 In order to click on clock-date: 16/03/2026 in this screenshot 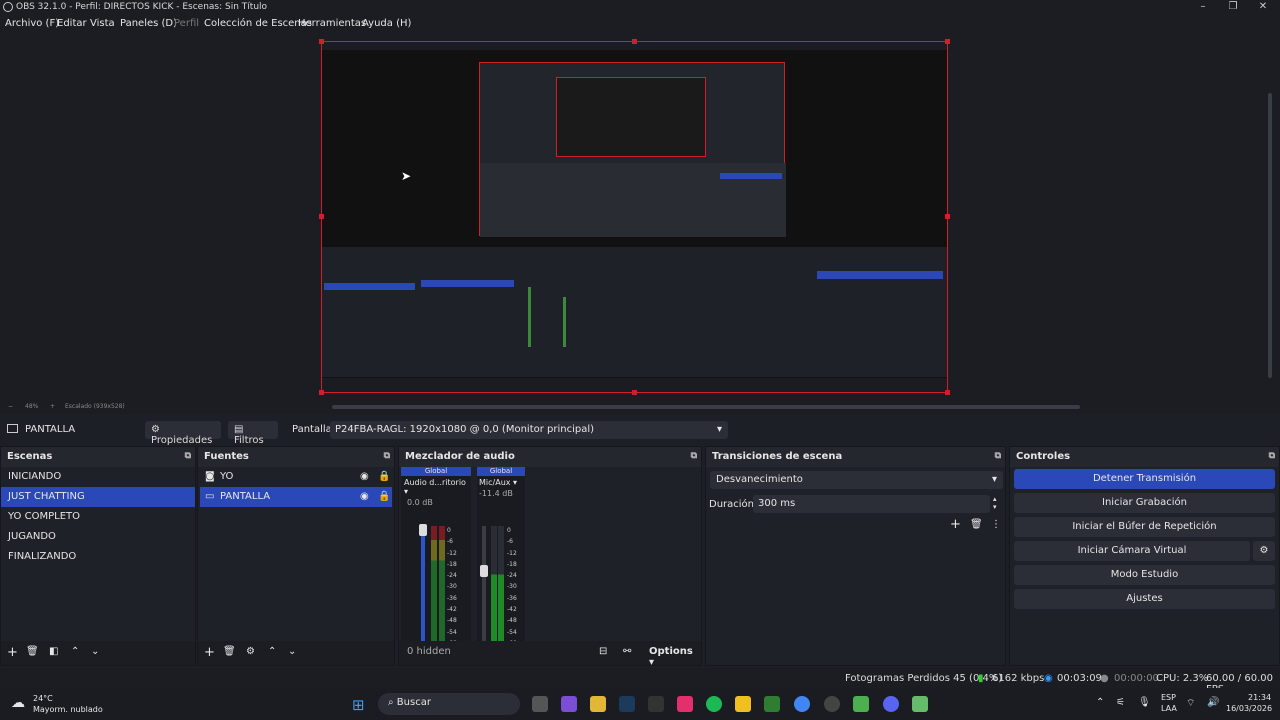, I will do `click(1249, 708)`.